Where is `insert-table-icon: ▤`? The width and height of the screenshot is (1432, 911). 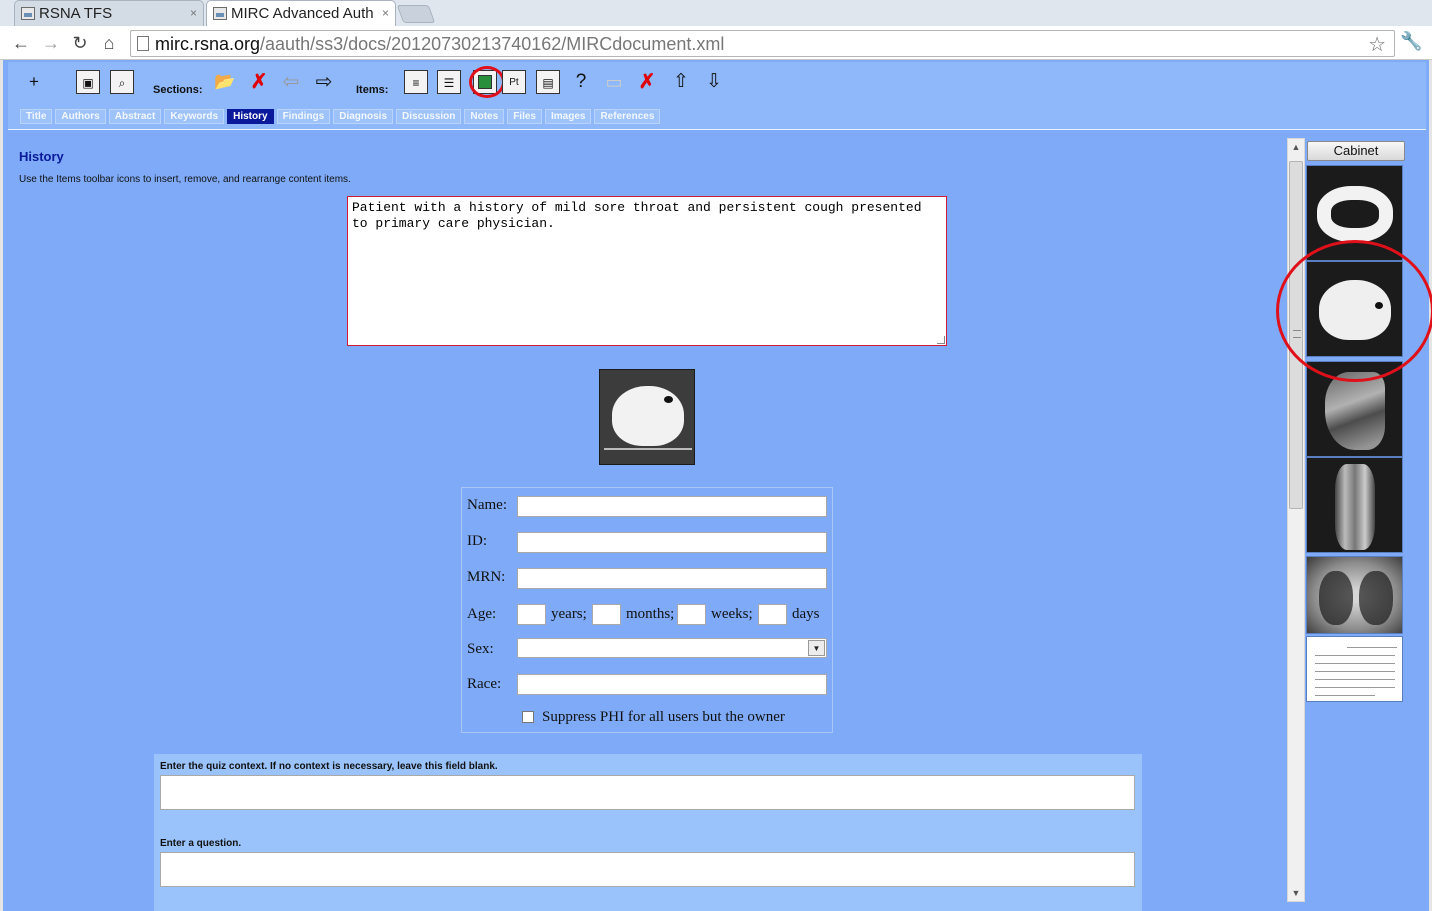 insert-table-icon: ▤ is located at coordinates (548, 82).